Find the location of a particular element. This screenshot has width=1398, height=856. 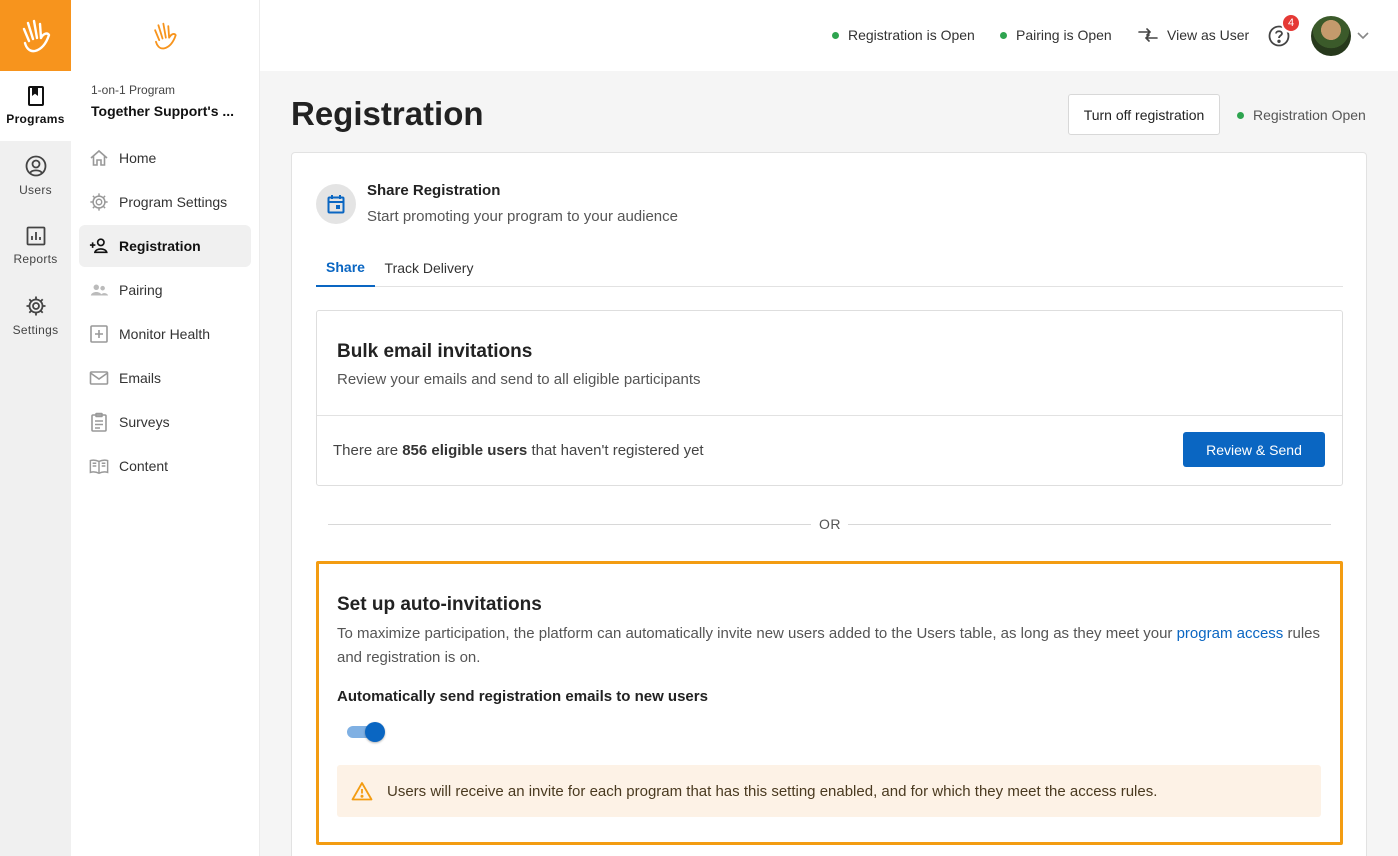

add-user-icon is located at coordinates (98, 246).